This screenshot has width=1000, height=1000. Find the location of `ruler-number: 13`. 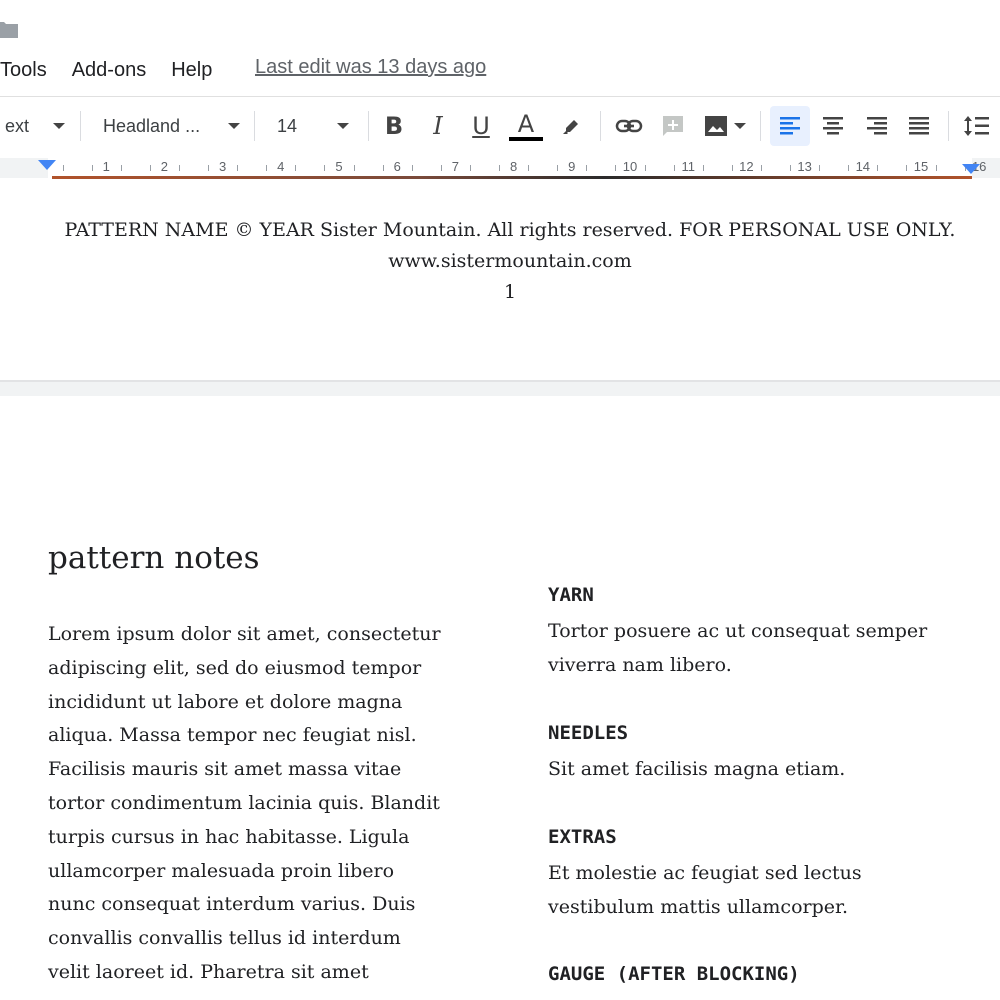

ruler-number: 13 is located at coordinates (804, 166).